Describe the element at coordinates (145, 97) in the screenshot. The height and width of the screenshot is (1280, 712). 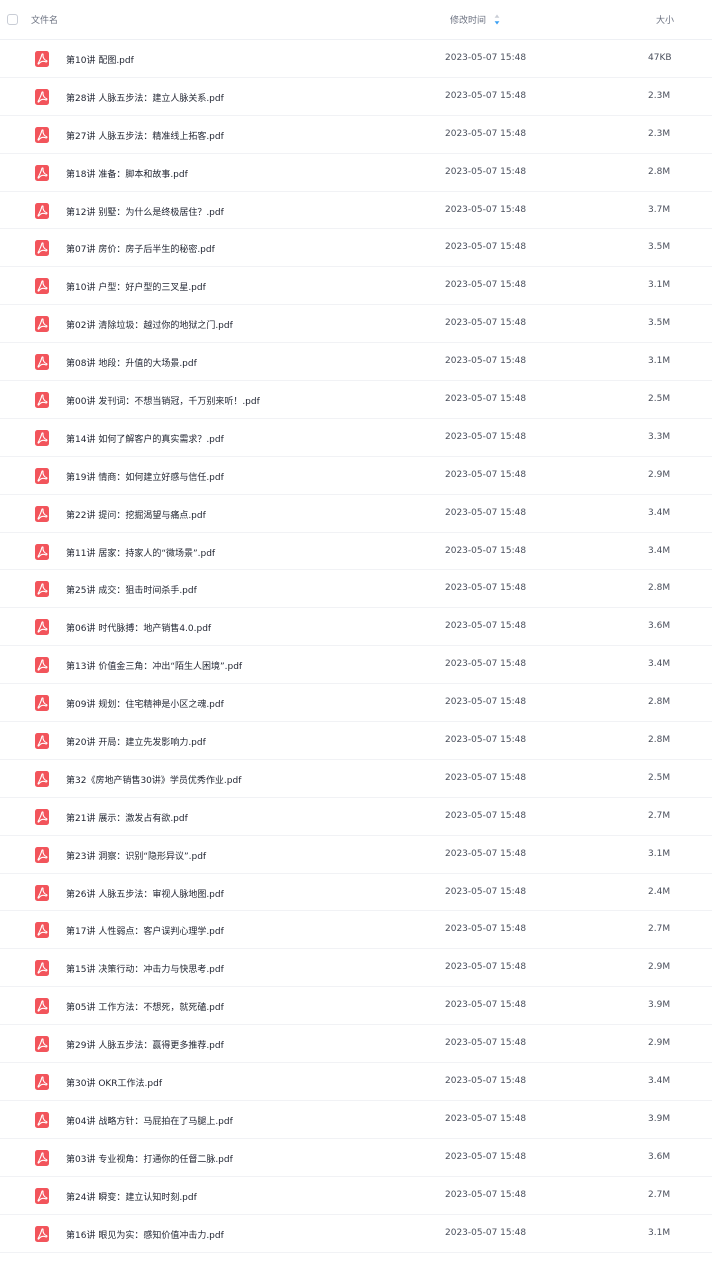
I see `file-name: 第28讲 人脉五步法：建立人脉关系.pdf` at that location.